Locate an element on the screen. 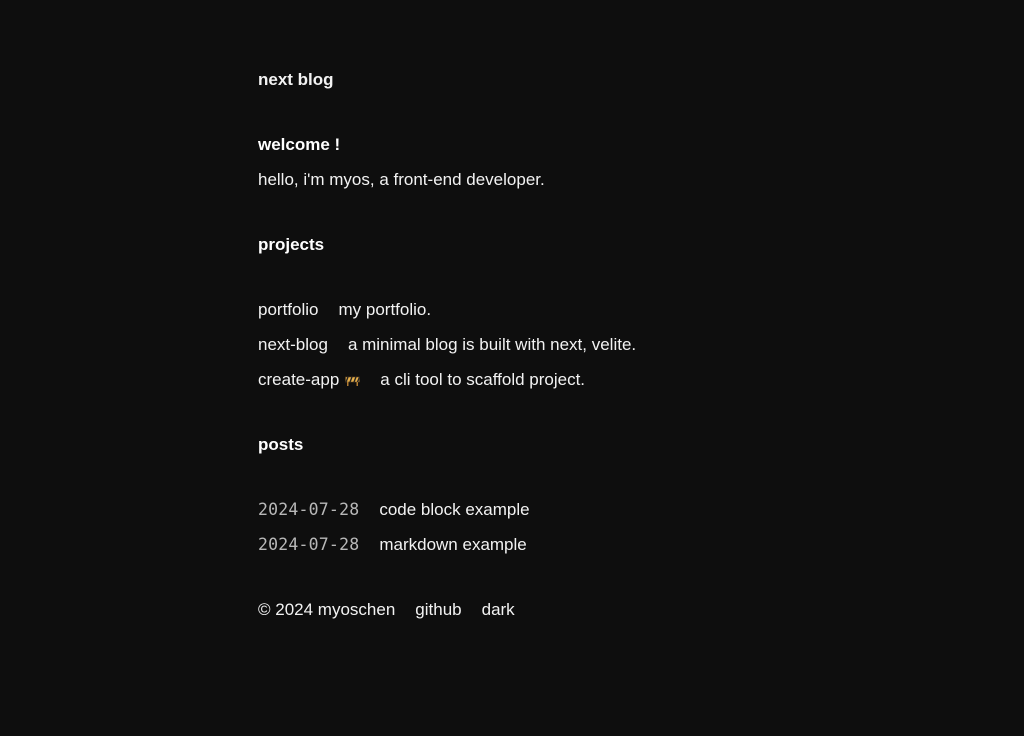 Image resolution: width=1024 pixels, height=736 pixels. footer: © 2024 myoschen github dark is located at coordinates (386, 610).